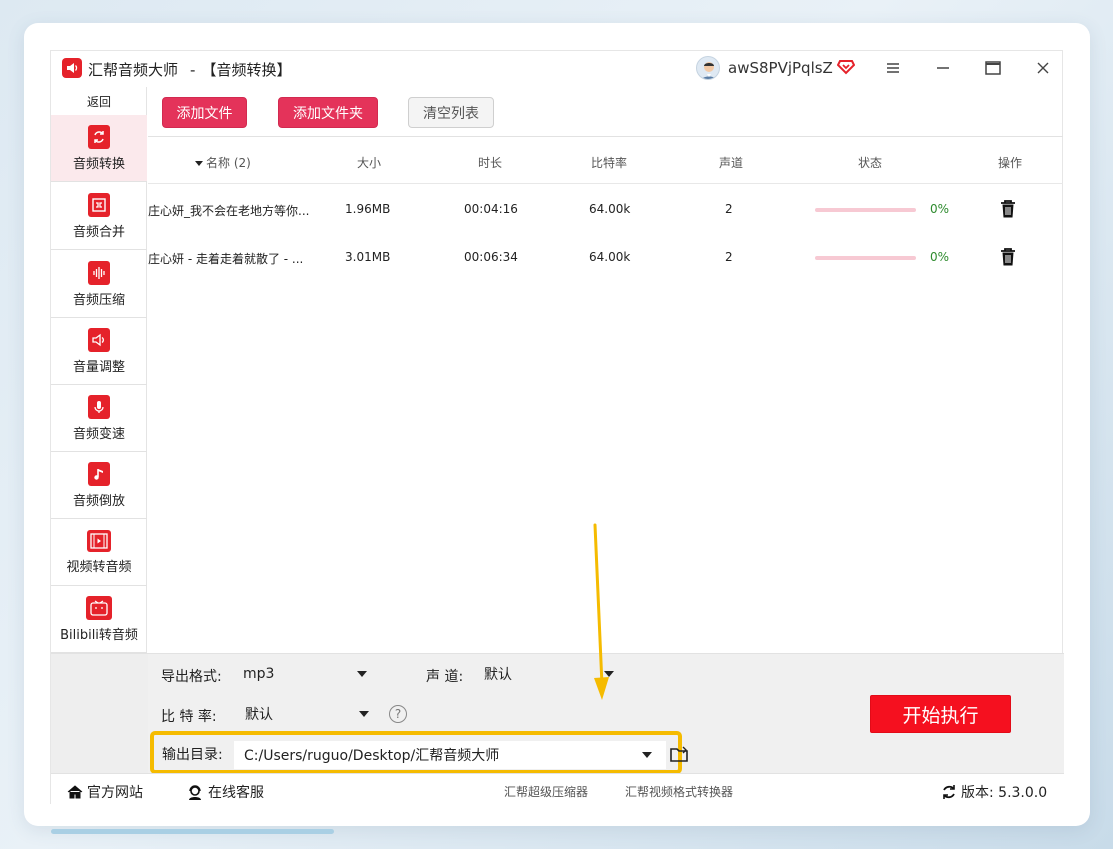 This screenshot has width=1113, height=849. I want to click on column-header-name: 名称 (2), so click(223, 162).